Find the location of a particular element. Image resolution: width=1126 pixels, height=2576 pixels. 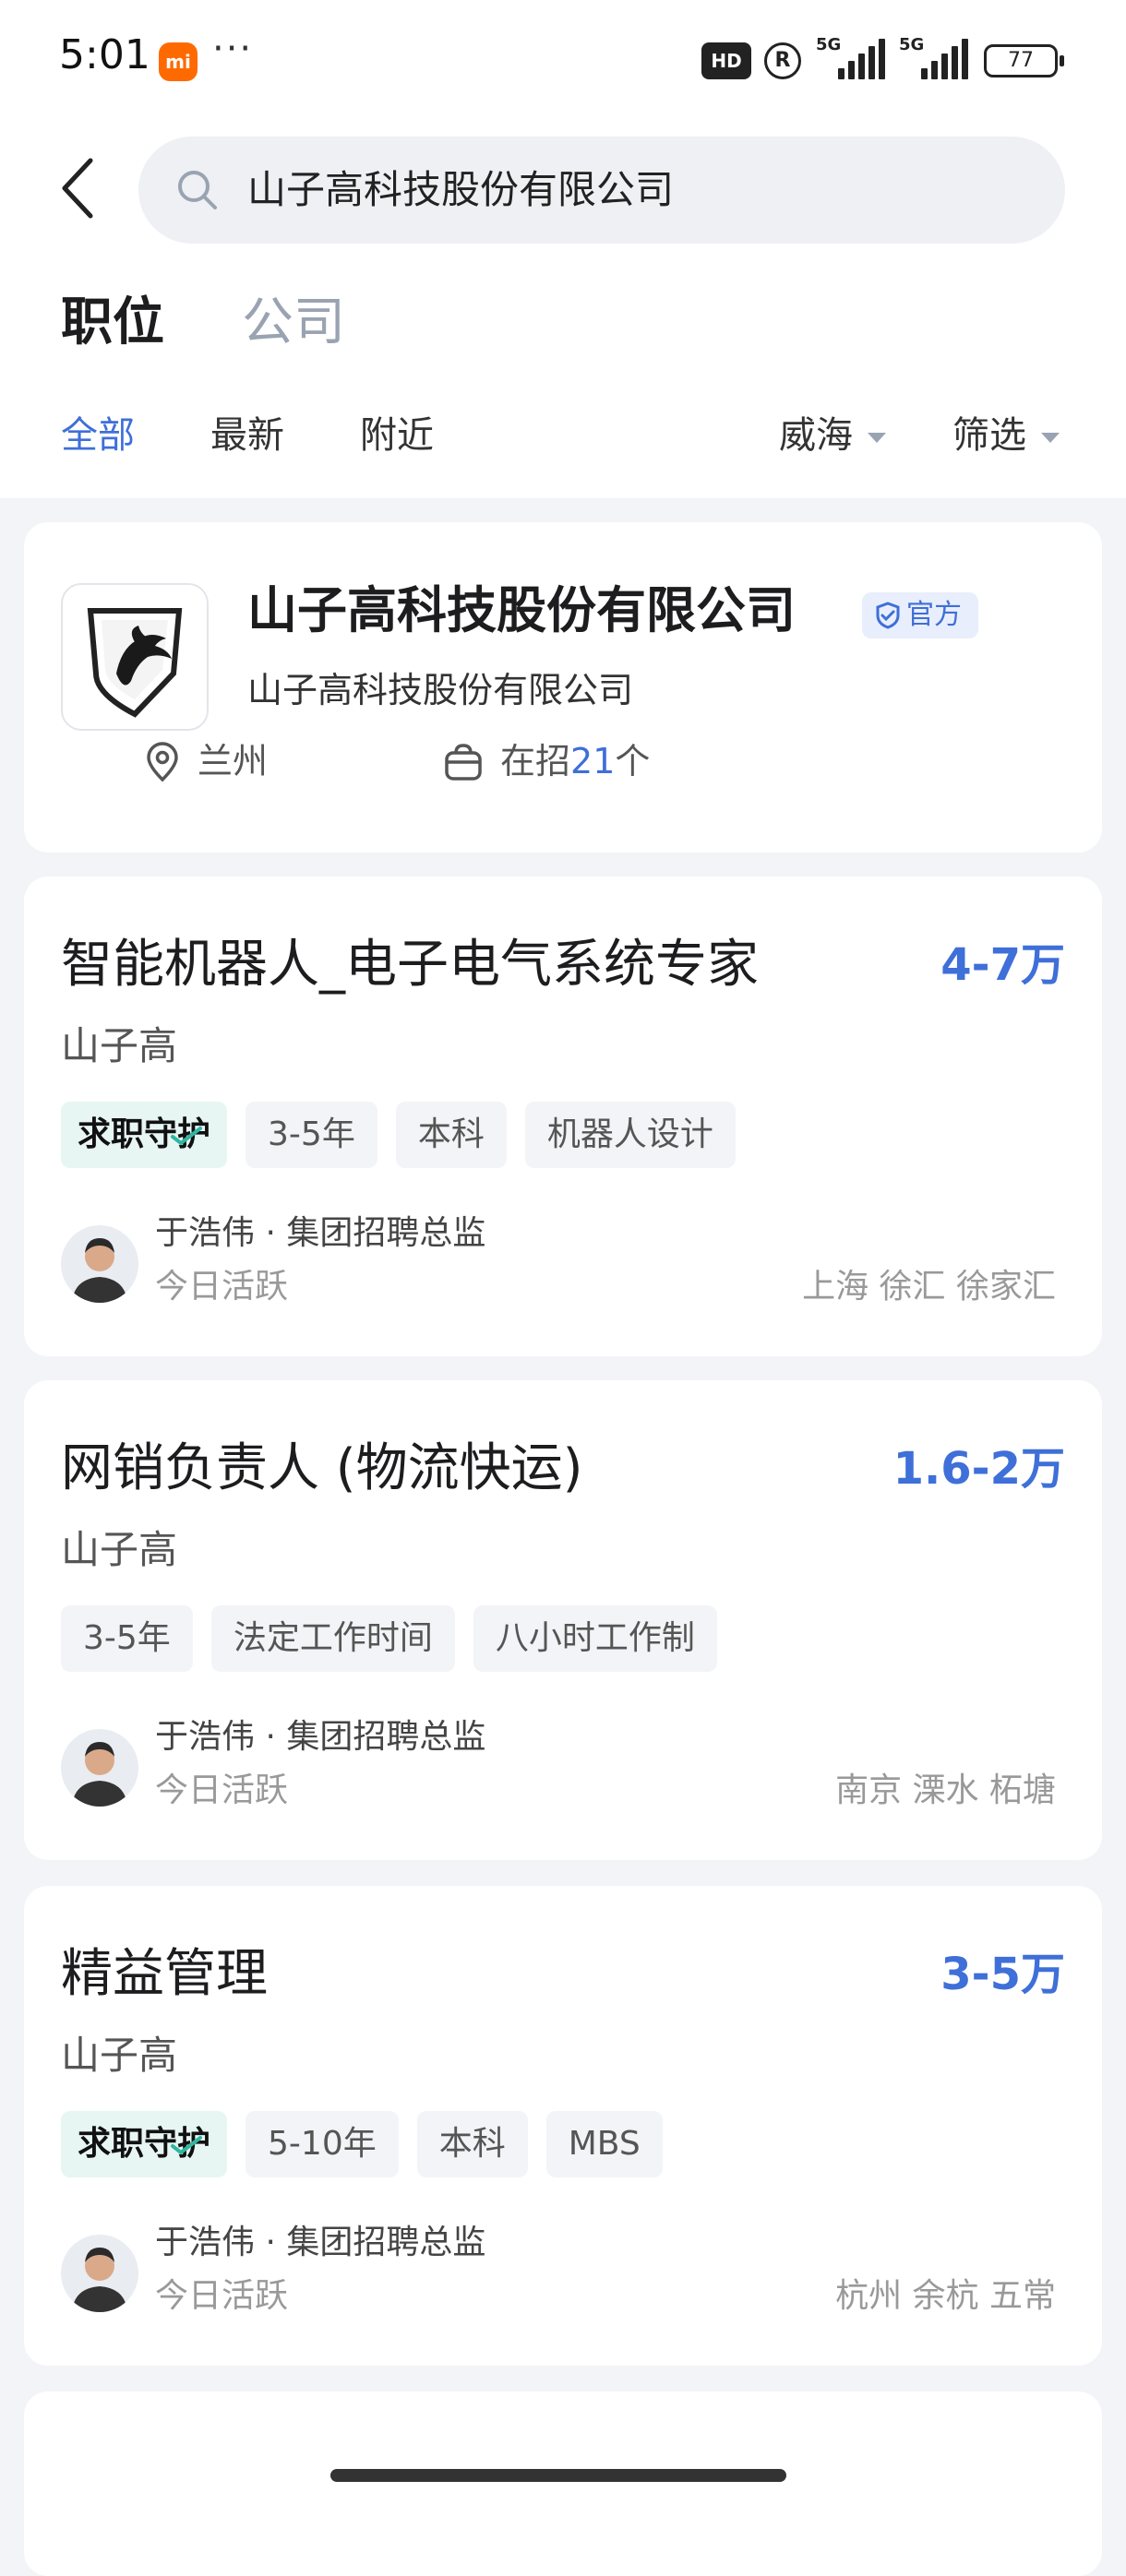

company-hiring: 在招21个 is located at coordinates (546, 761).